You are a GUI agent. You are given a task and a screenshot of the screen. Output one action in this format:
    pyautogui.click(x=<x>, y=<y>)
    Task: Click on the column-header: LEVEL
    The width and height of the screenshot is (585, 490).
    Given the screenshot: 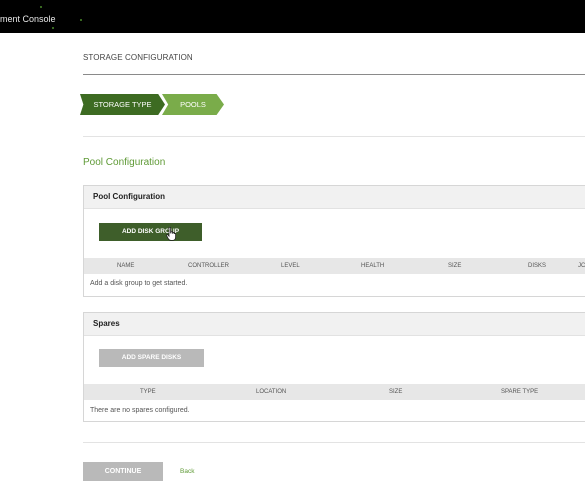 What is the action you would take?
    pyautogui.click(x=290, y=266)
    